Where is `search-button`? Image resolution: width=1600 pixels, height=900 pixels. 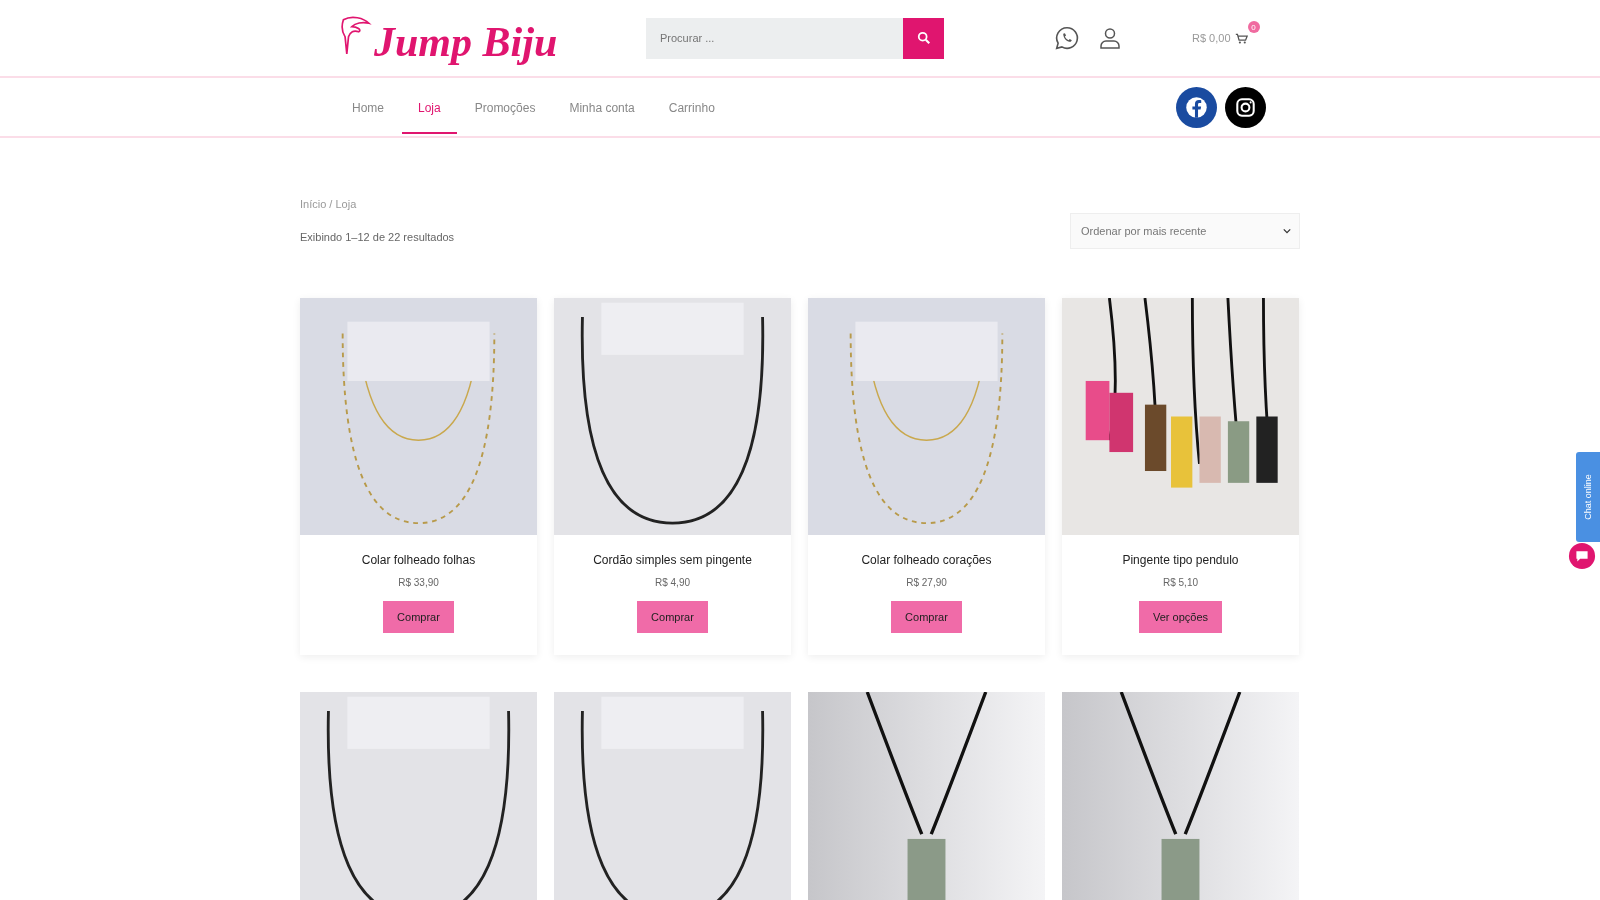
search-button is located at coordinates (923, 38).